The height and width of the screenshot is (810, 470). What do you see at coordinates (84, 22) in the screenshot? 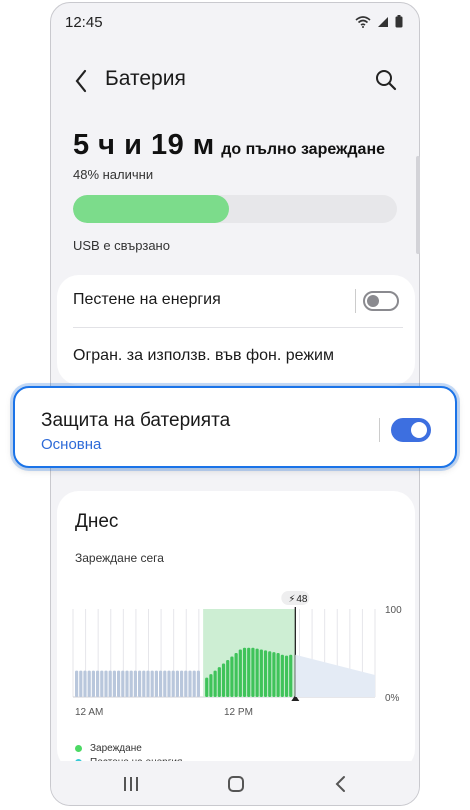
I see `status-time: 12:45` at bounding box center [84, 22].